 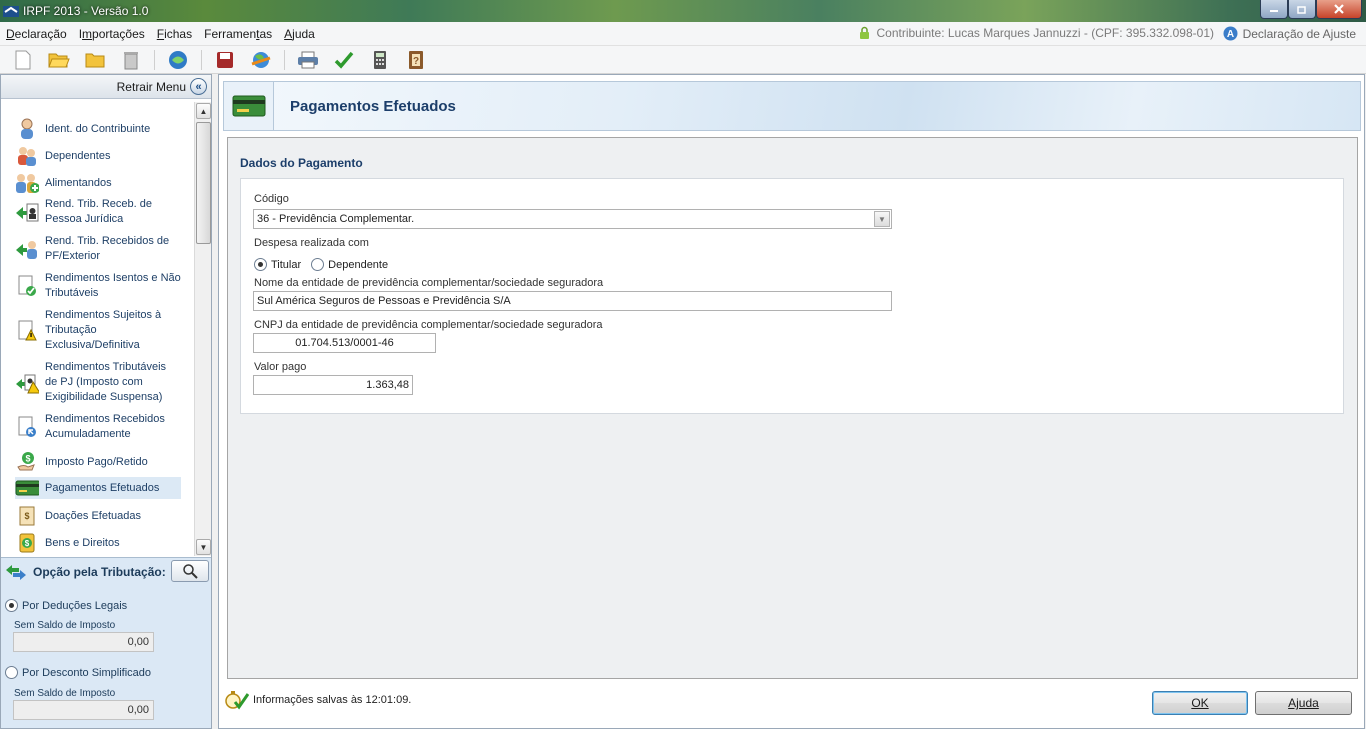 I want to click on sidebar-item-rend-pj: Rend. Trib. Receb. de Pessoa Jurídica, so click(x=98, y=212).